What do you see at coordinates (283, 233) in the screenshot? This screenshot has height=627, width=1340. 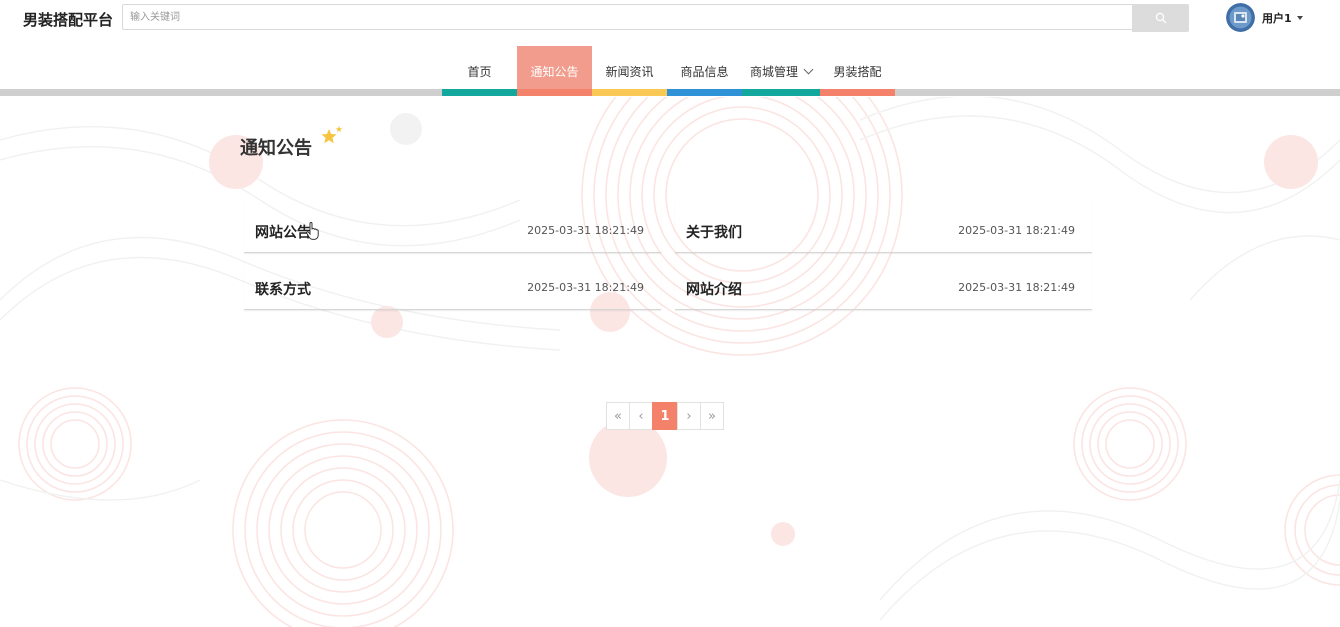 I see `notice-title: 网站公告` at bounding box center [283, 233].